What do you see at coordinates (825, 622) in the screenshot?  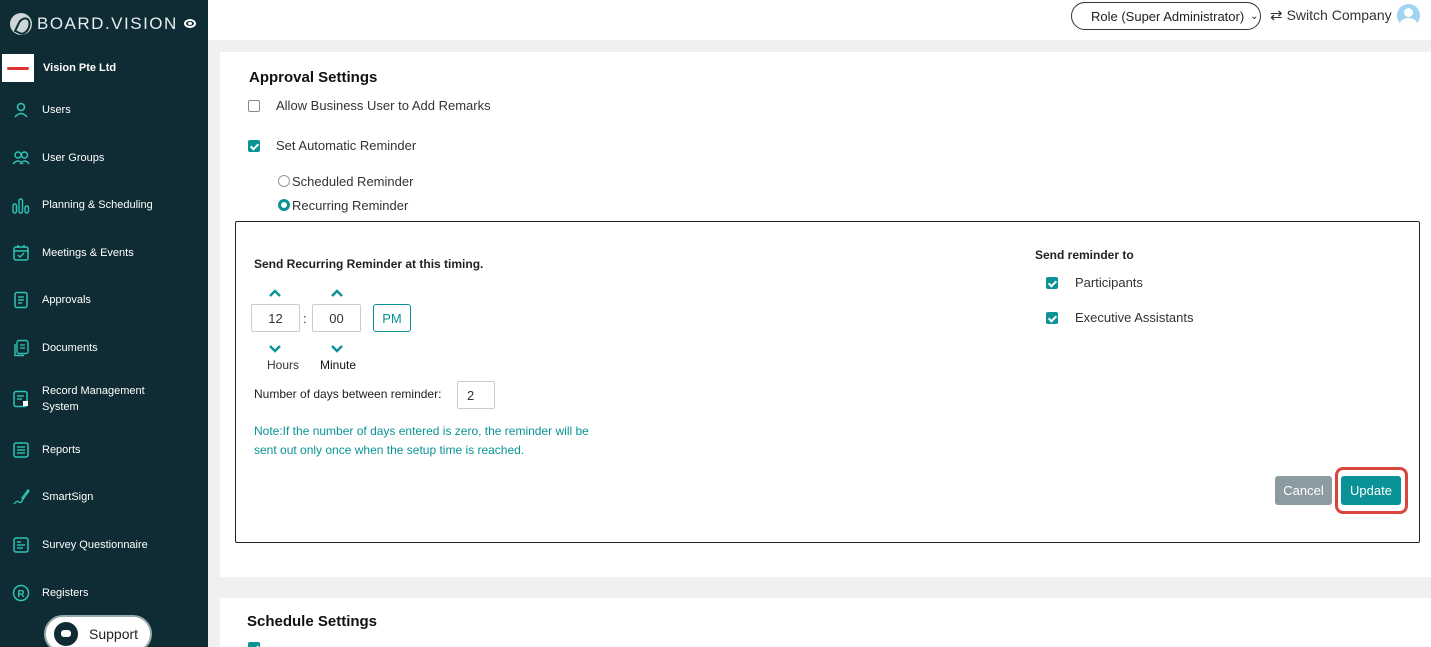 I see `schedule-settings-card` at bounding box center [825, 622].